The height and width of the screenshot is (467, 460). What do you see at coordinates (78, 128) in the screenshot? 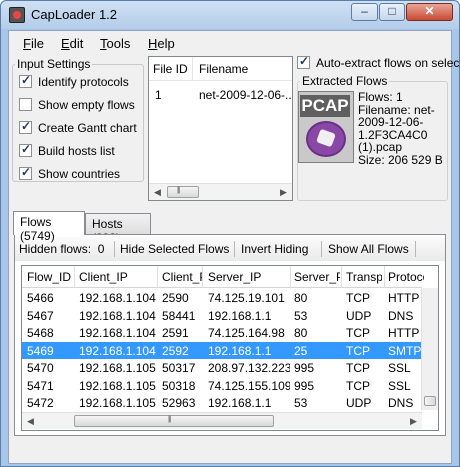
I see `create-gantt-chart-checkbox: Create Gantt chart` at bounding box center [78, 128].